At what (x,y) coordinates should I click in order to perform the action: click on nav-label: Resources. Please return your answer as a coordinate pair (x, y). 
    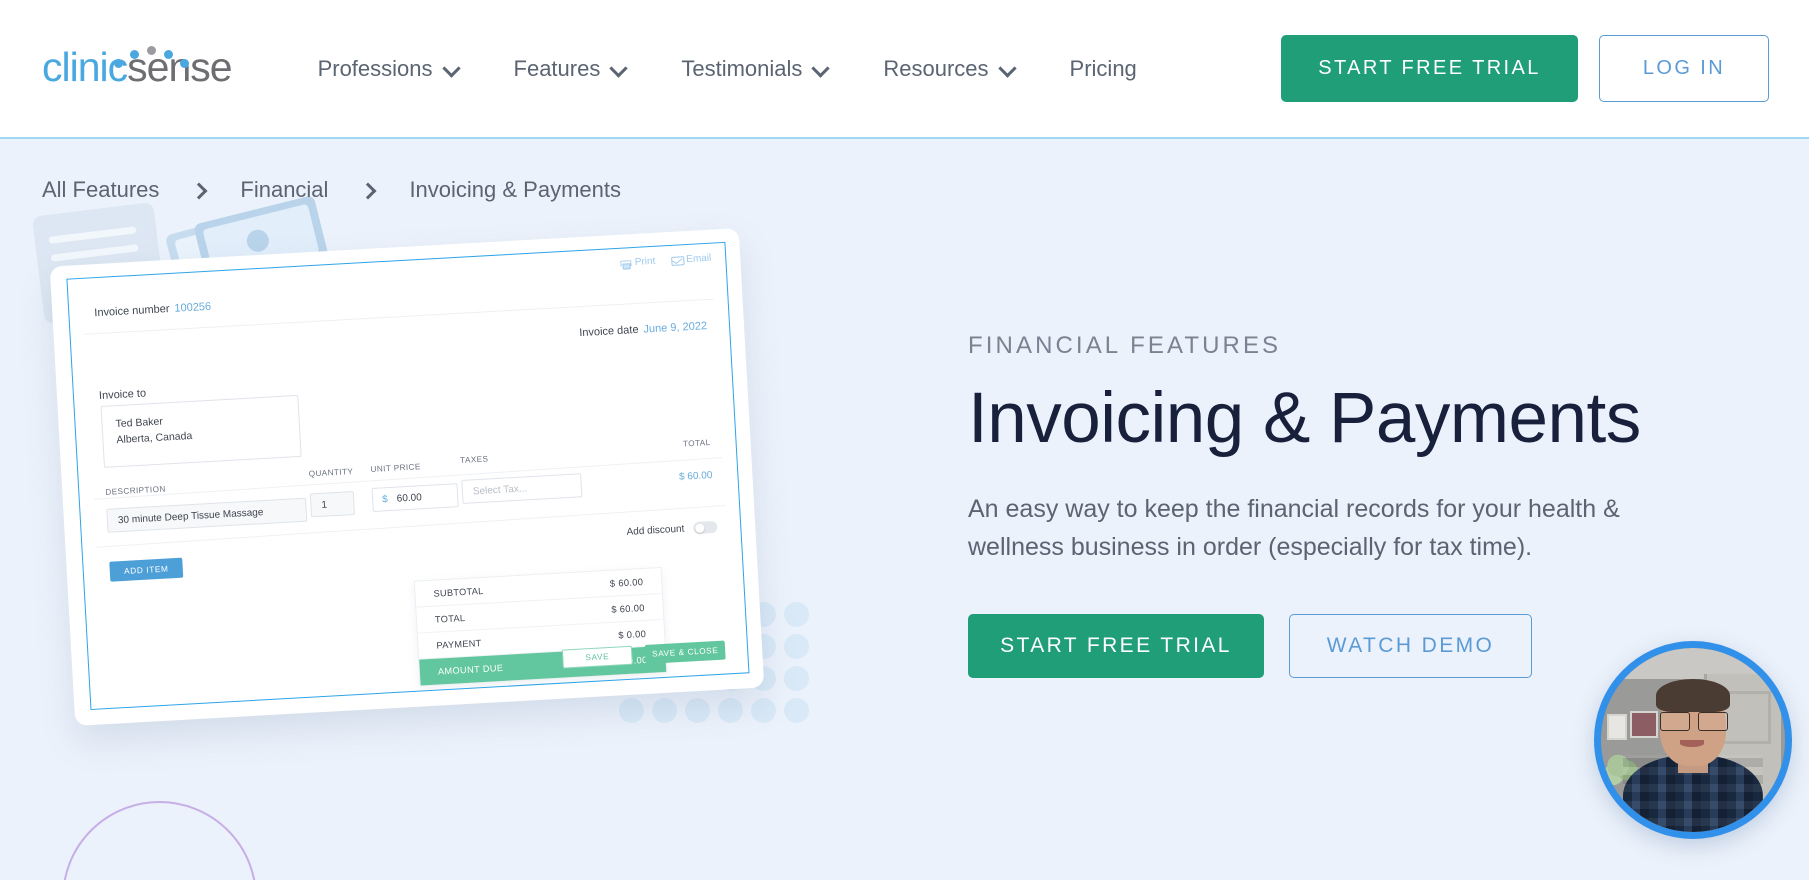
    Looking at the image, I should click on (936, 68).